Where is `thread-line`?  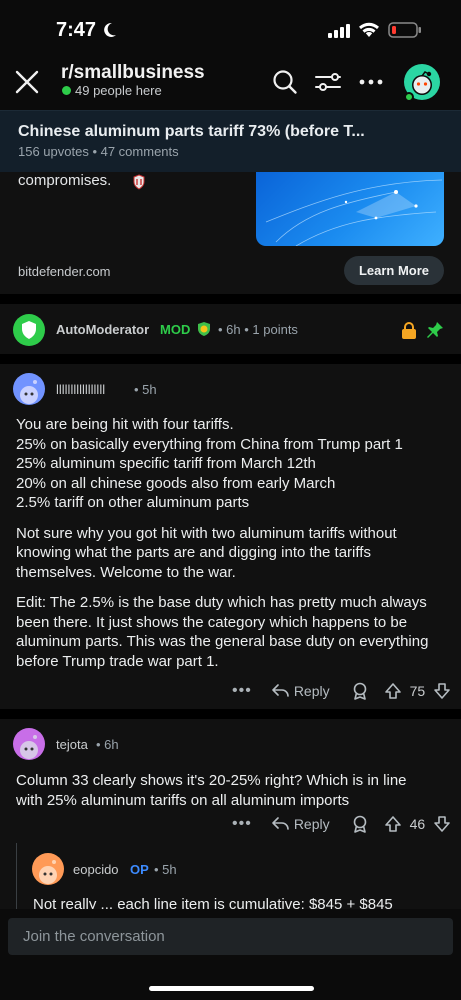
thread-line is located at coordinates (16, 880).